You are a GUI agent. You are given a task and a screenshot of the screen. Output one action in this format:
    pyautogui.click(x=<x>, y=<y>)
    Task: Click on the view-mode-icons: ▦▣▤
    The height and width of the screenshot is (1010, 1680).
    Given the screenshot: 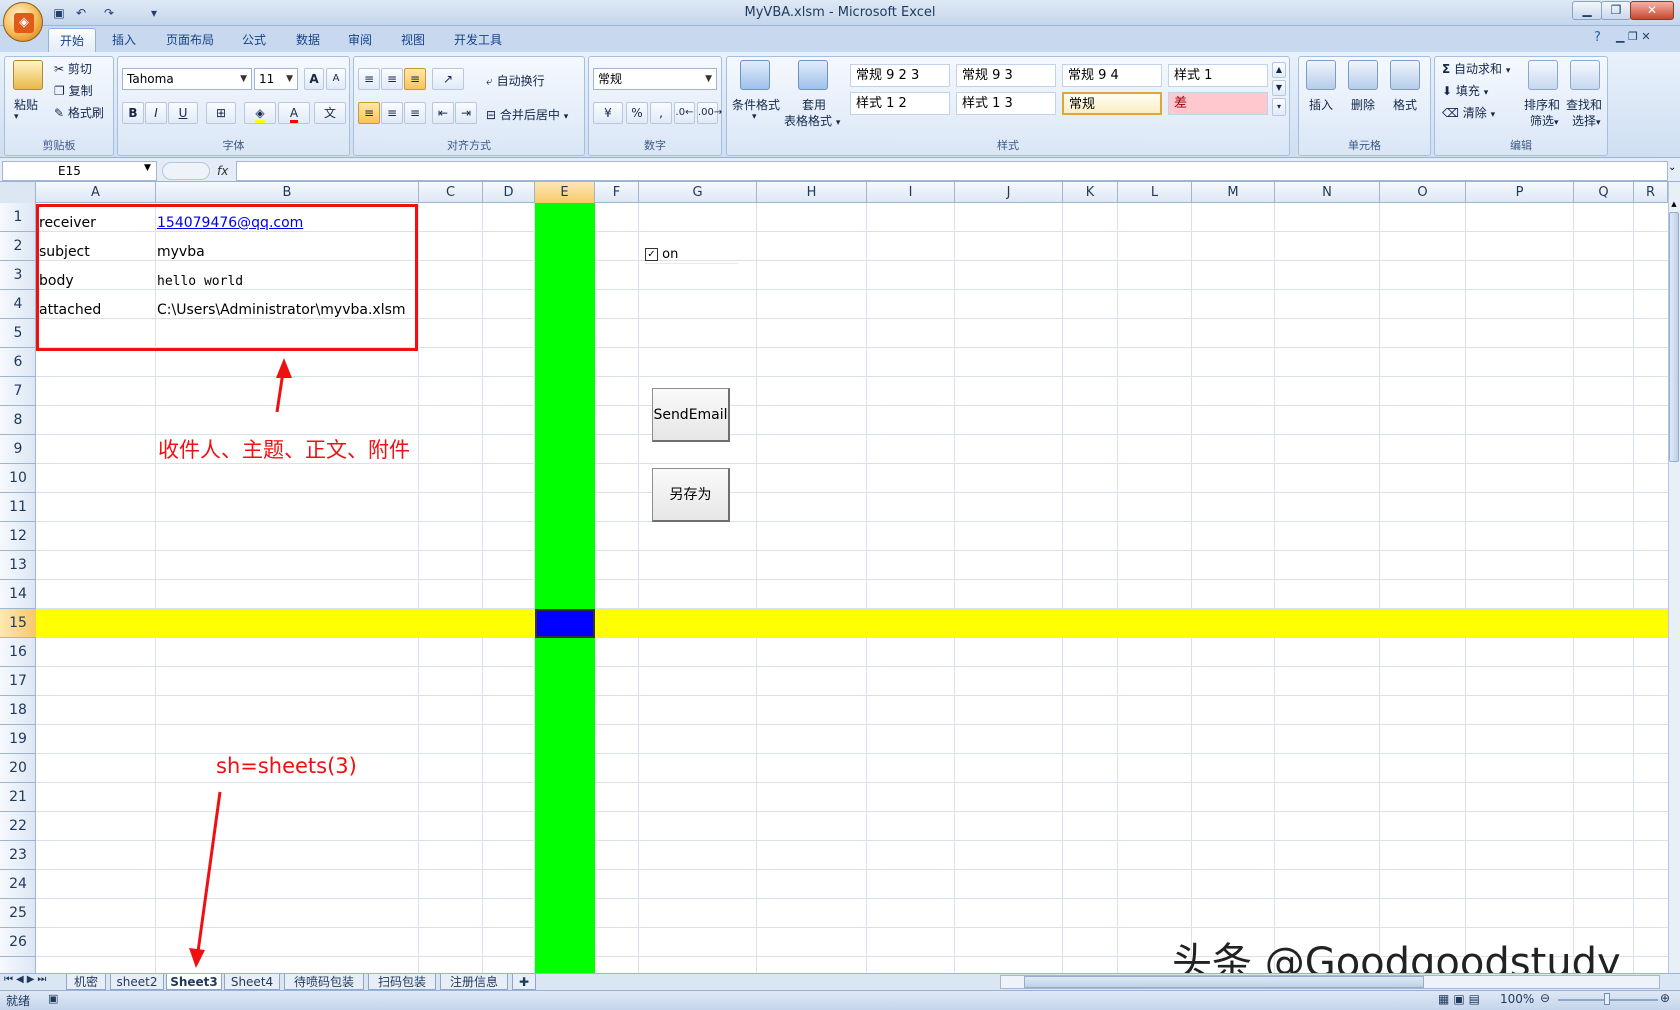 What is the action you would take?
    pyautogui.click(x=1461, y=999)
    